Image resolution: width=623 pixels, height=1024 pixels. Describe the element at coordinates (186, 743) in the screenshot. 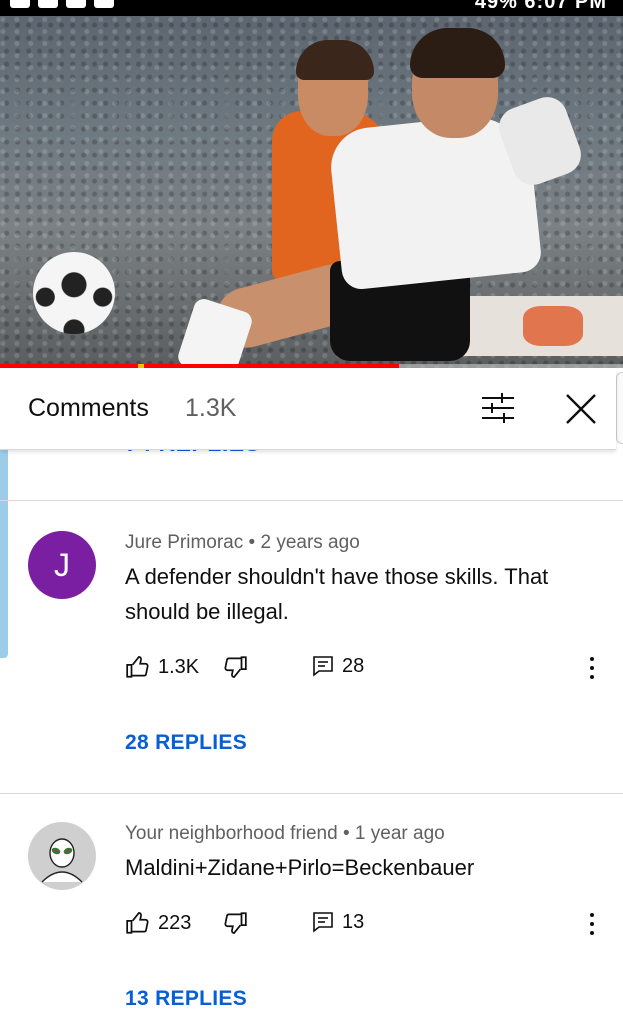

I see `replies-button: 28 REPLIES` at that location.